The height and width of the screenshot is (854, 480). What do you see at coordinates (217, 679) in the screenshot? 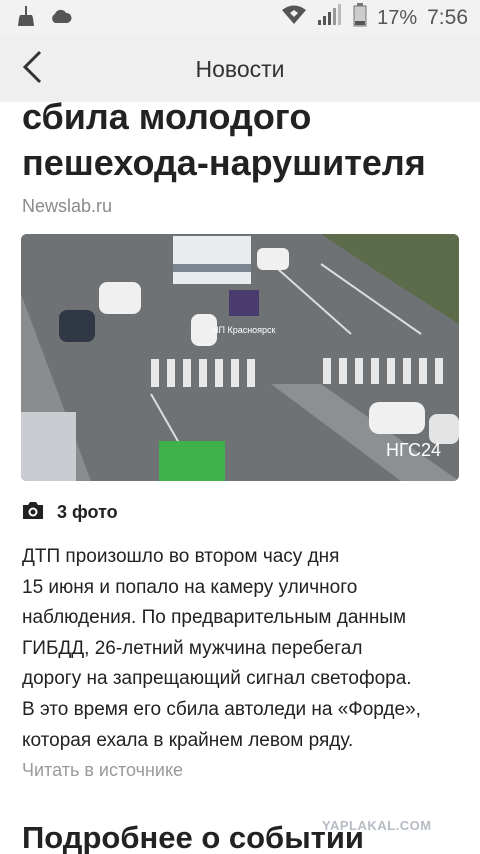
I see `body-line: дорогу на запрещающий сигнал светофора.` at bounding box center [217, 679].